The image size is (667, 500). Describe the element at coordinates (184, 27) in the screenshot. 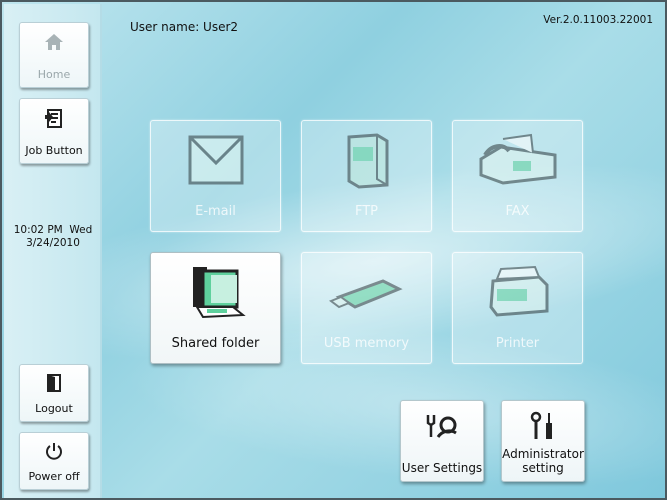

I see `user-name: User name: User2` at that location.